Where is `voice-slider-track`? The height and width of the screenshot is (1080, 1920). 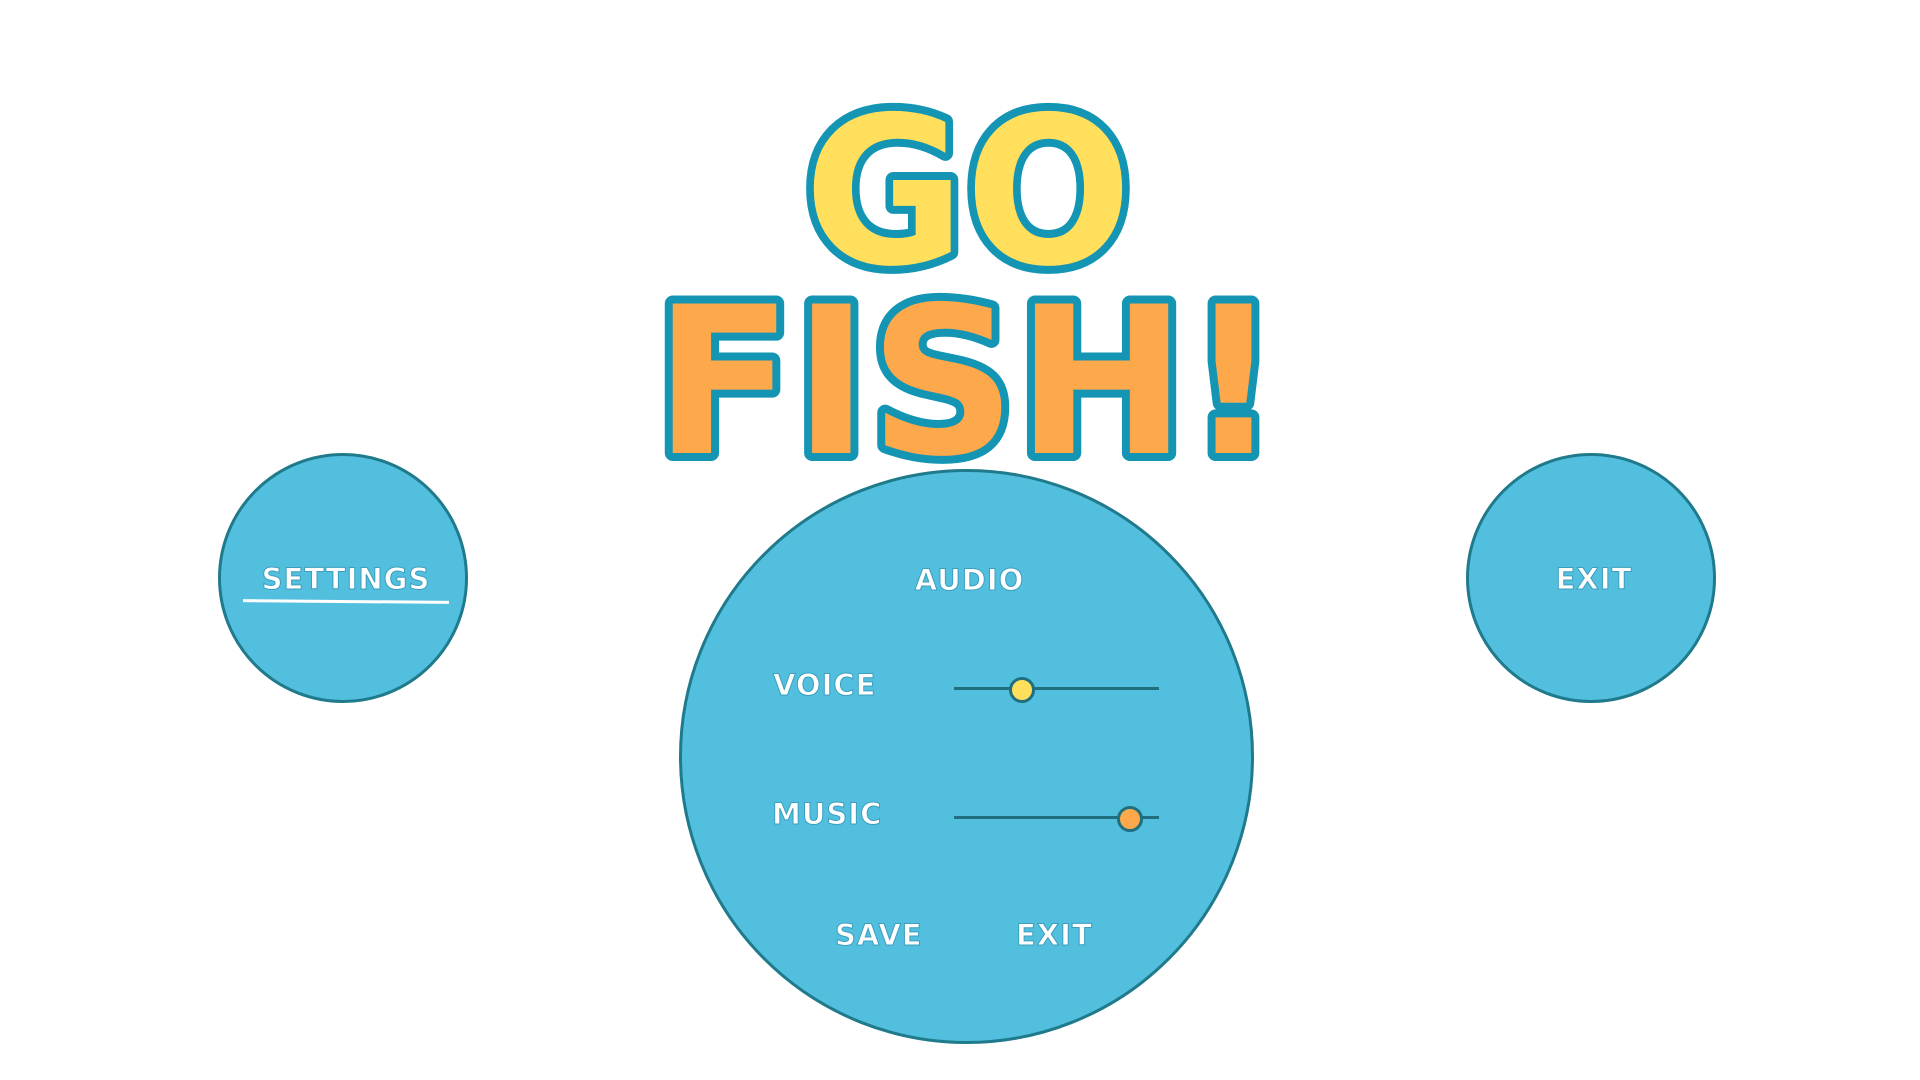 voice-slider-track is located at coordinates (1056, 688).